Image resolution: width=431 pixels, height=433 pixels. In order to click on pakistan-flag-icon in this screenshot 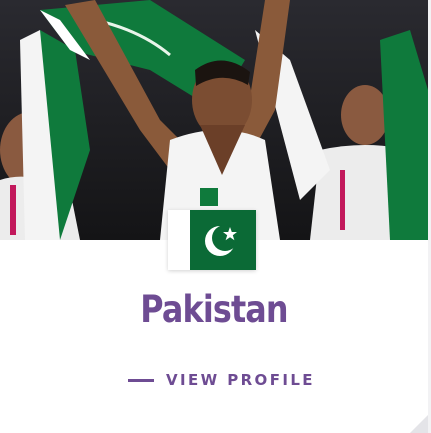, I will do `click(212, 240)`.